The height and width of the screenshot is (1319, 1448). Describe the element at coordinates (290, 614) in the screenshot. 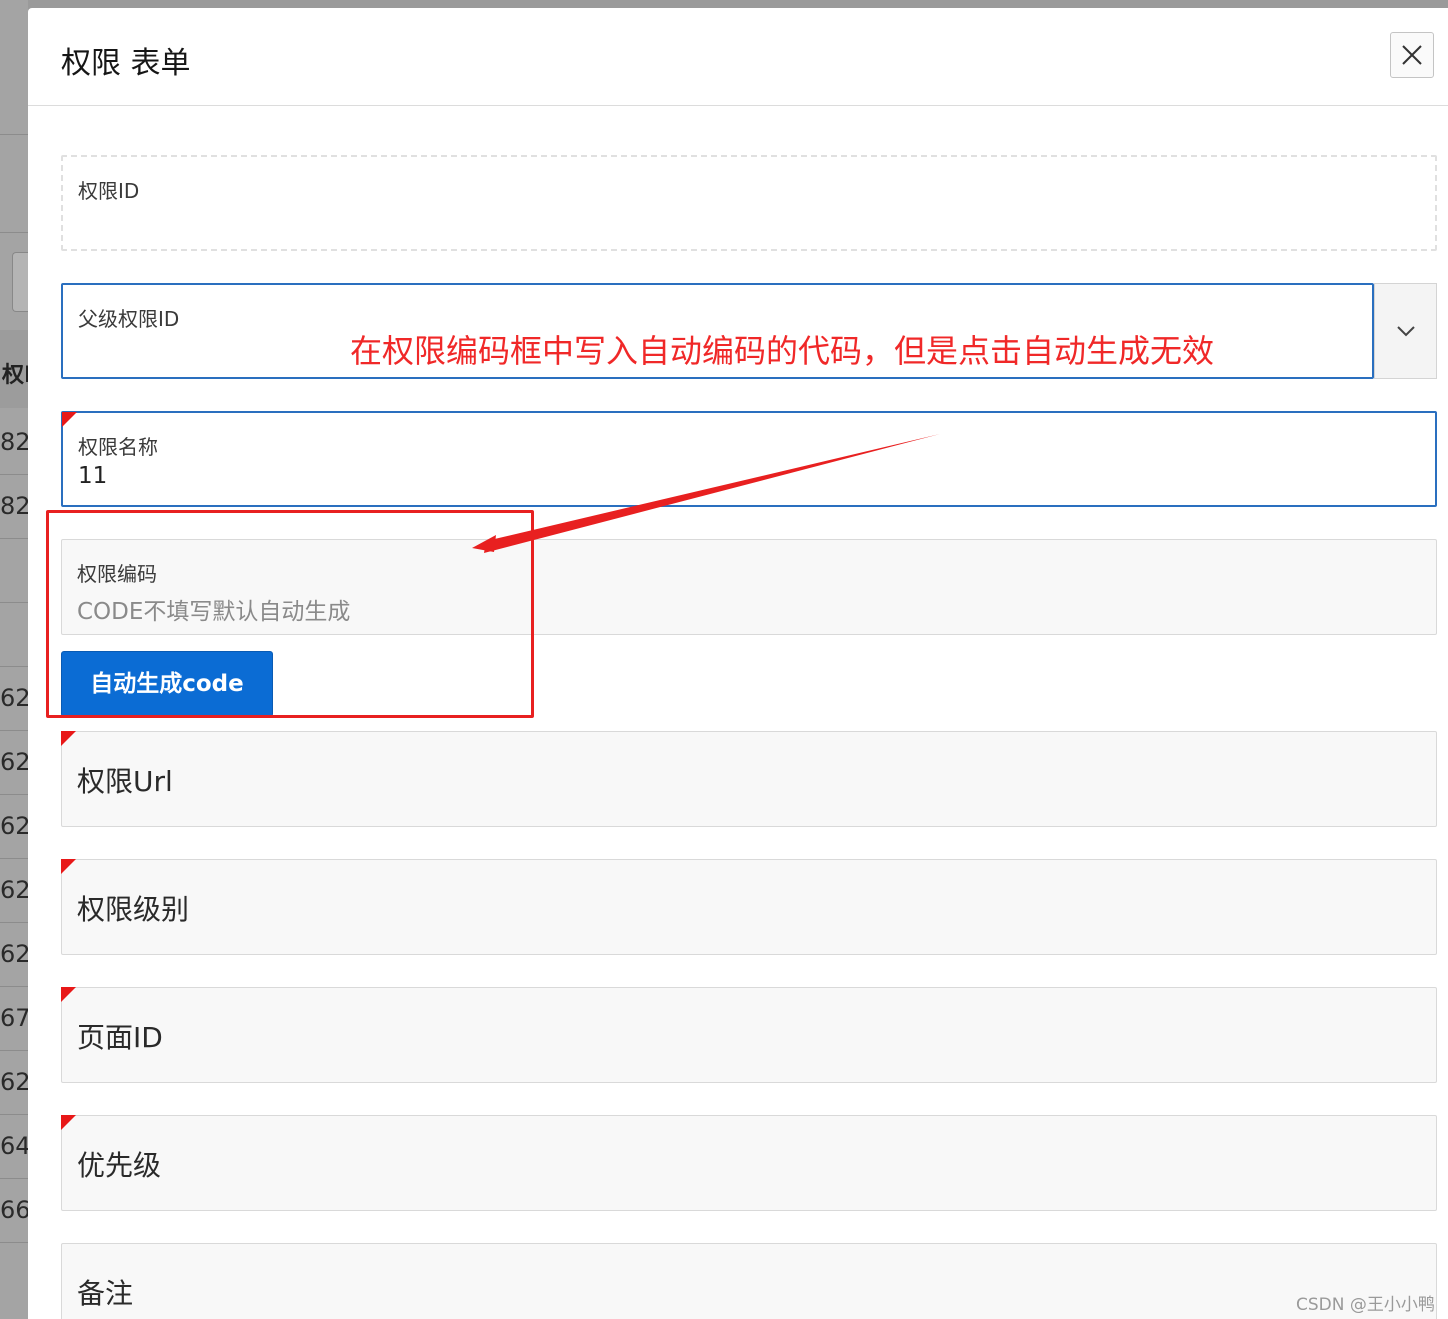

I see `annotation-box` at that location.